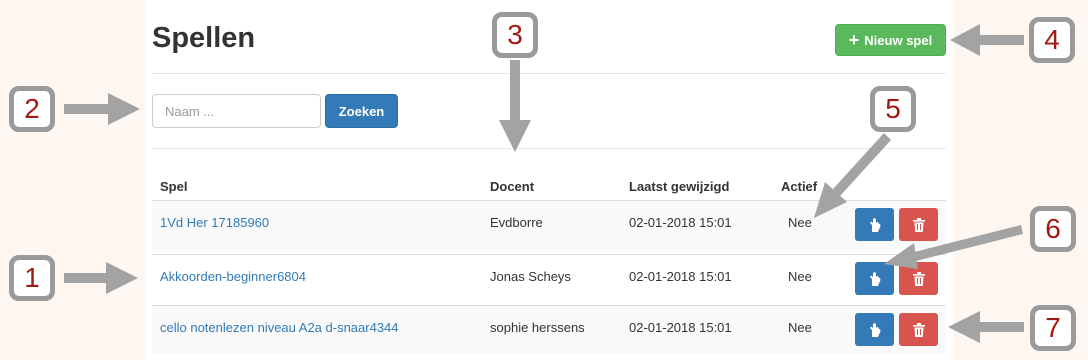 The height and width of the screenshot is (360, 1088). I want to click on callout-5: 5, so click(893, 109).